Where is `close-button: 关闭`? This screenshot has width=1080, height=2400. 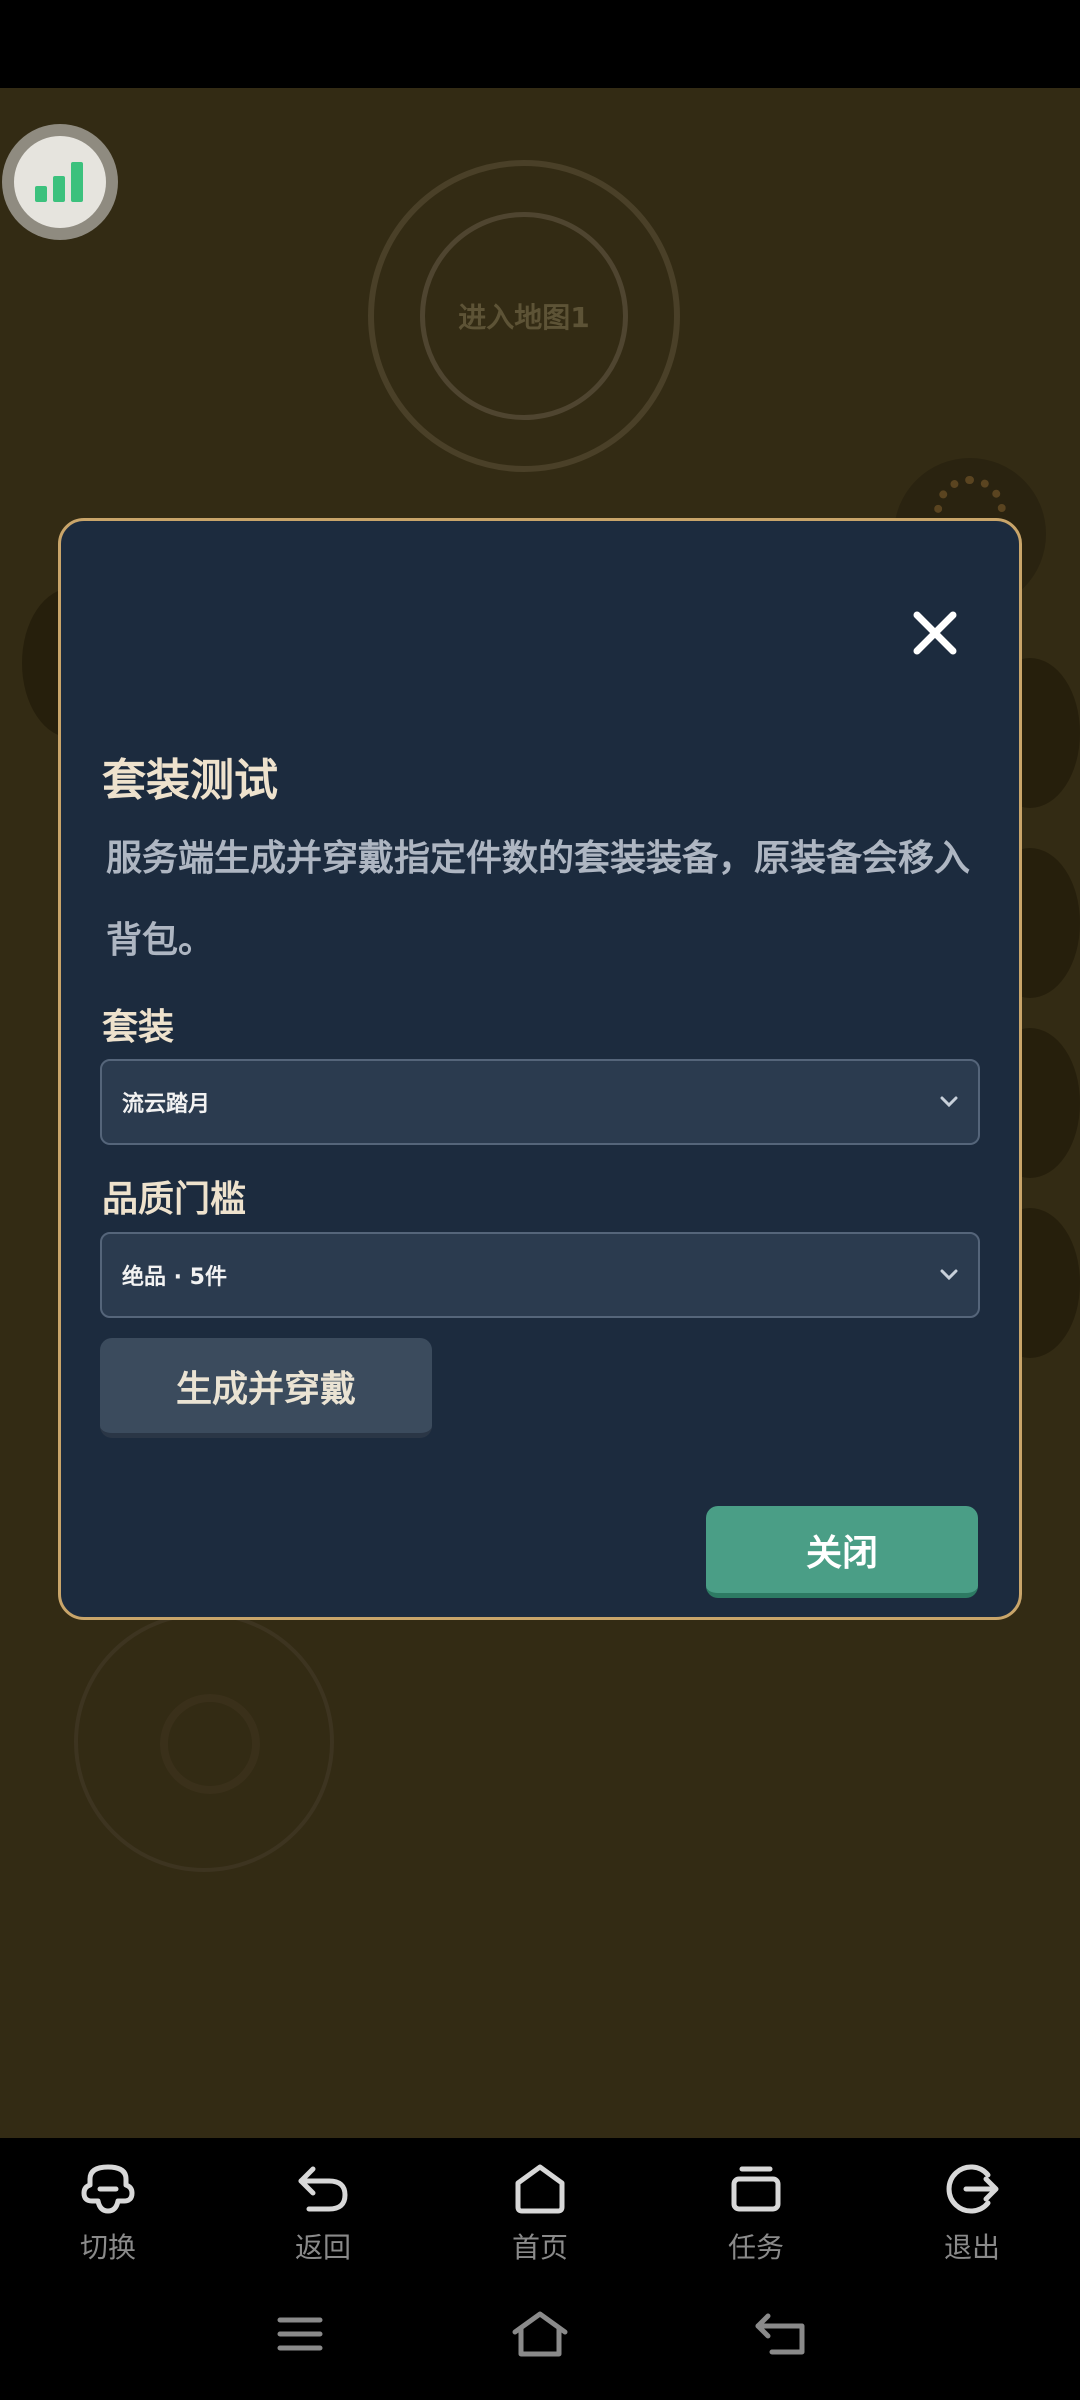 close-button: 关闭 is located at coordinates (842, 1552).